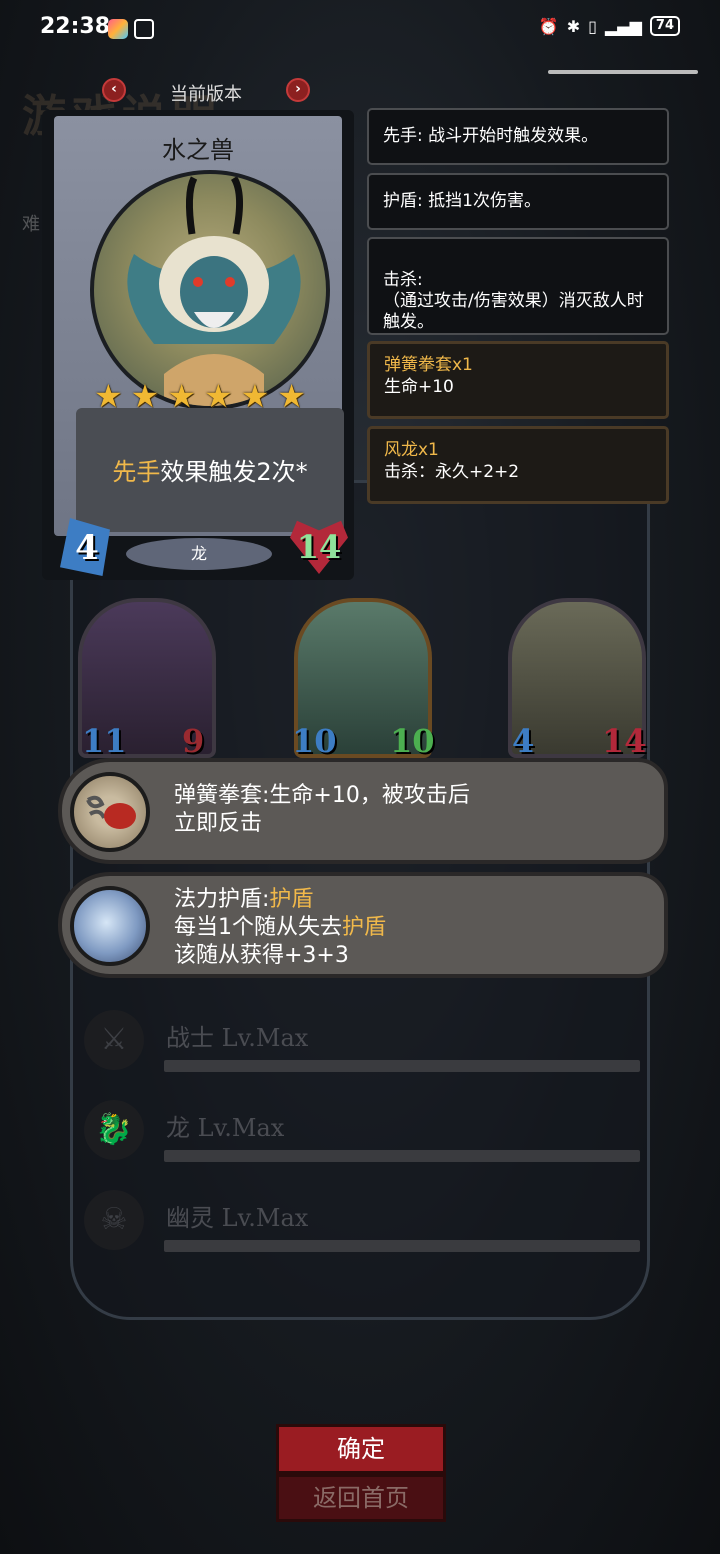 The height and width of the screenshot is (1554, 720). What do you see at coordinates (411, 450) in the screenshot?
I see `buff-title: 风龙x1` at bounding box center [411, 450].